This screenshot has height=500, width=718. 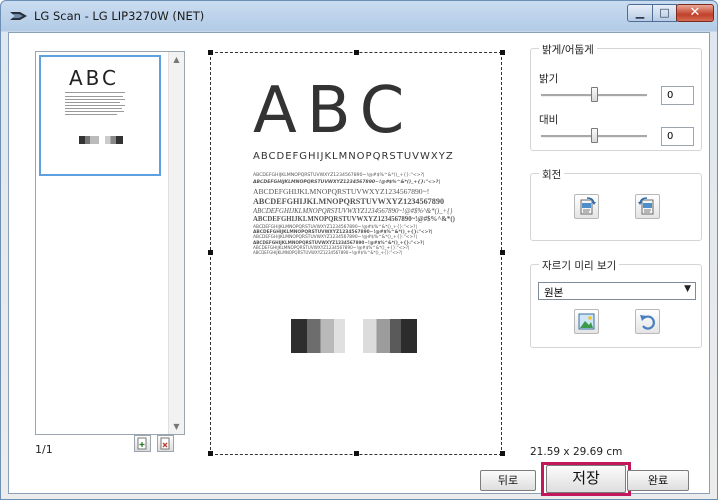 I want to click on preview-alphabet-line: ABCDEFGHIJKLMNOPQRSTUVWXYZ, so click(x=353, y=156).